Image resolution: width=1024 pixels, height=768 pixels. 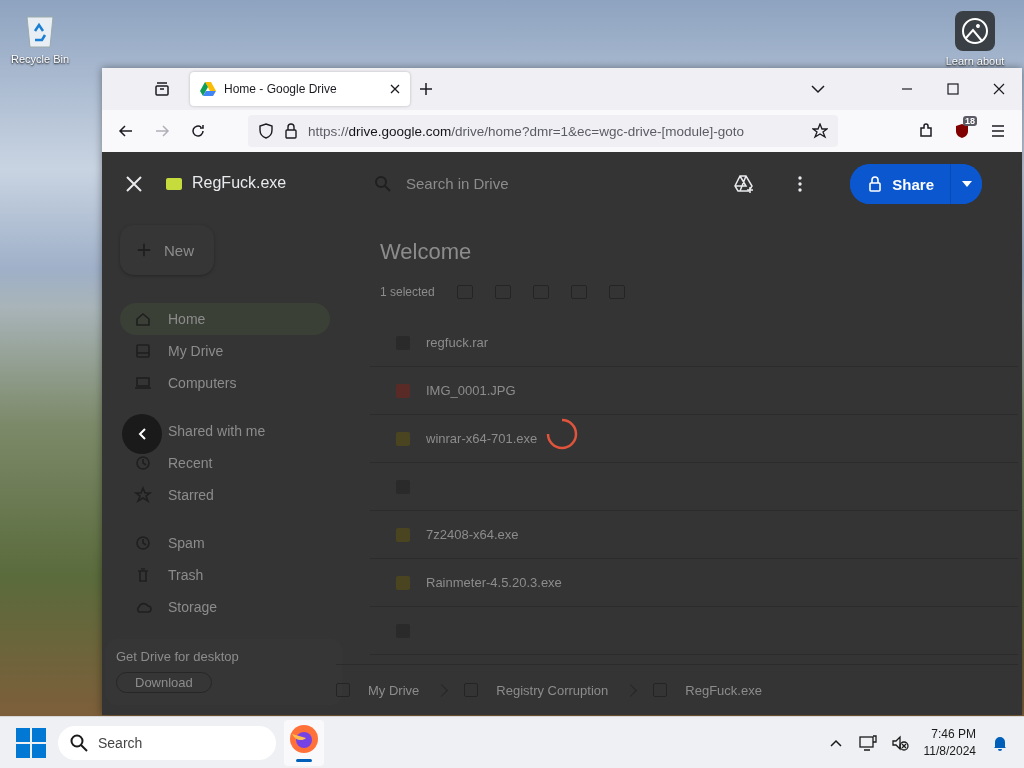 I want to click on nav-item: Starred, so click(x=225, y=495).